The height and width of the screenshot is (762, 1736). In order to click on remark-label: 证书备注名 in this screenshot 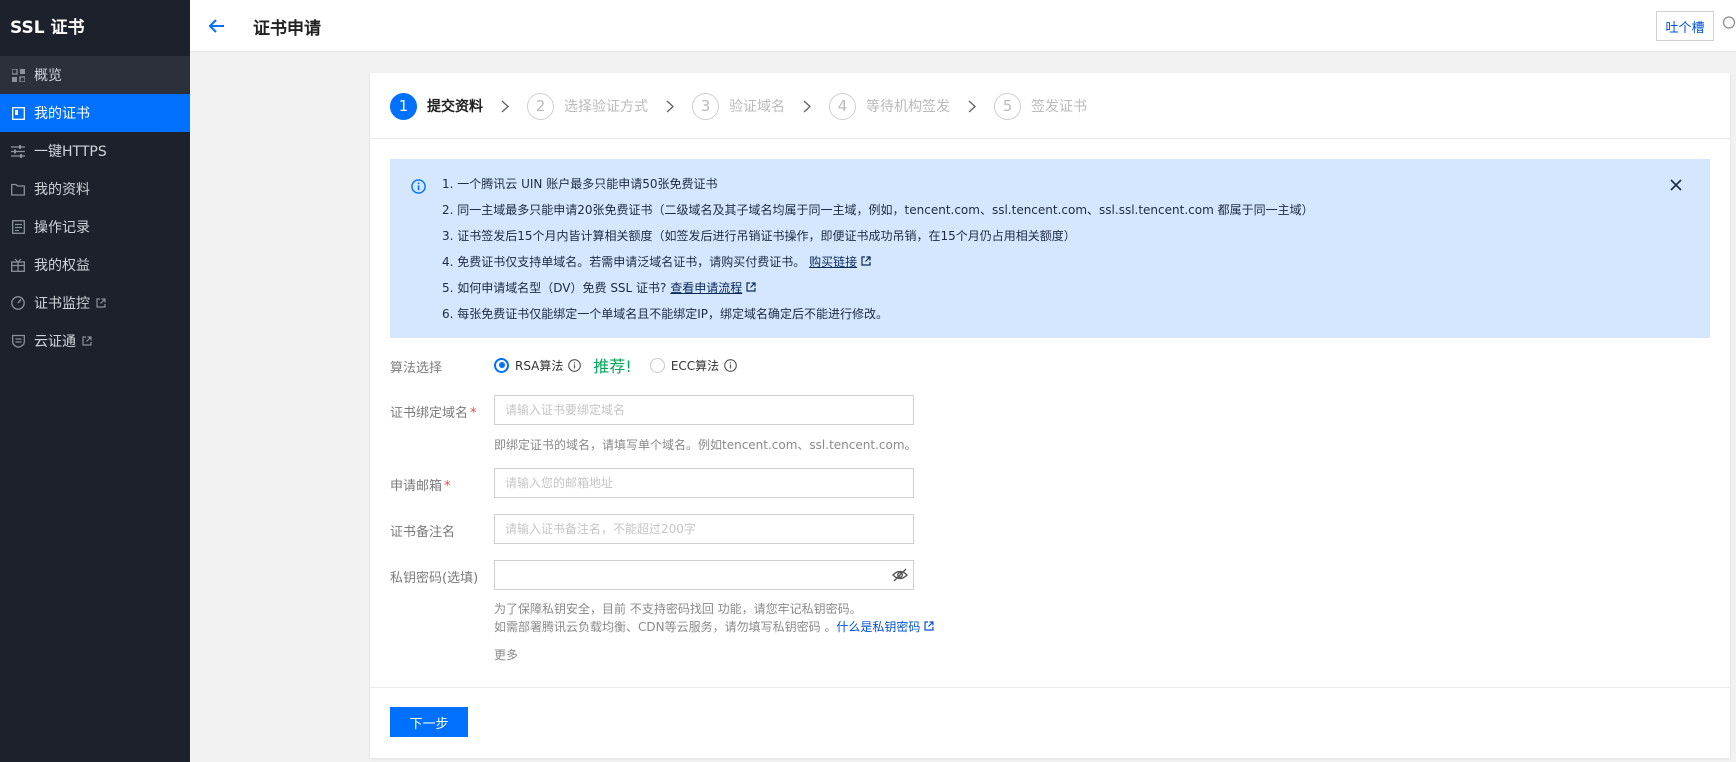, I will do `click(423, 532)`.